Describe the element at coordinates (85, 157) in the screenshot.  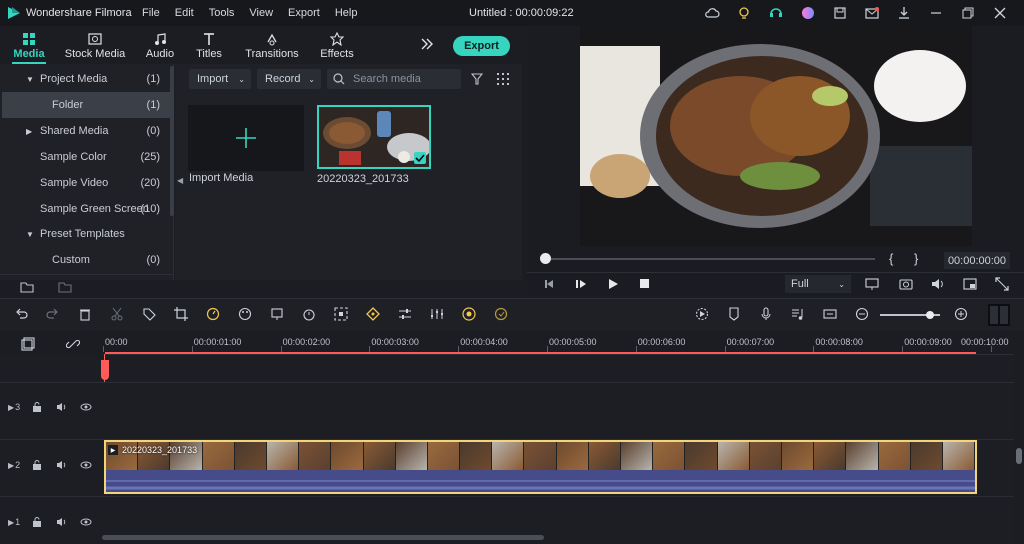
I see `sidebar-item-sample-color: Sample Color (25)` at that location.